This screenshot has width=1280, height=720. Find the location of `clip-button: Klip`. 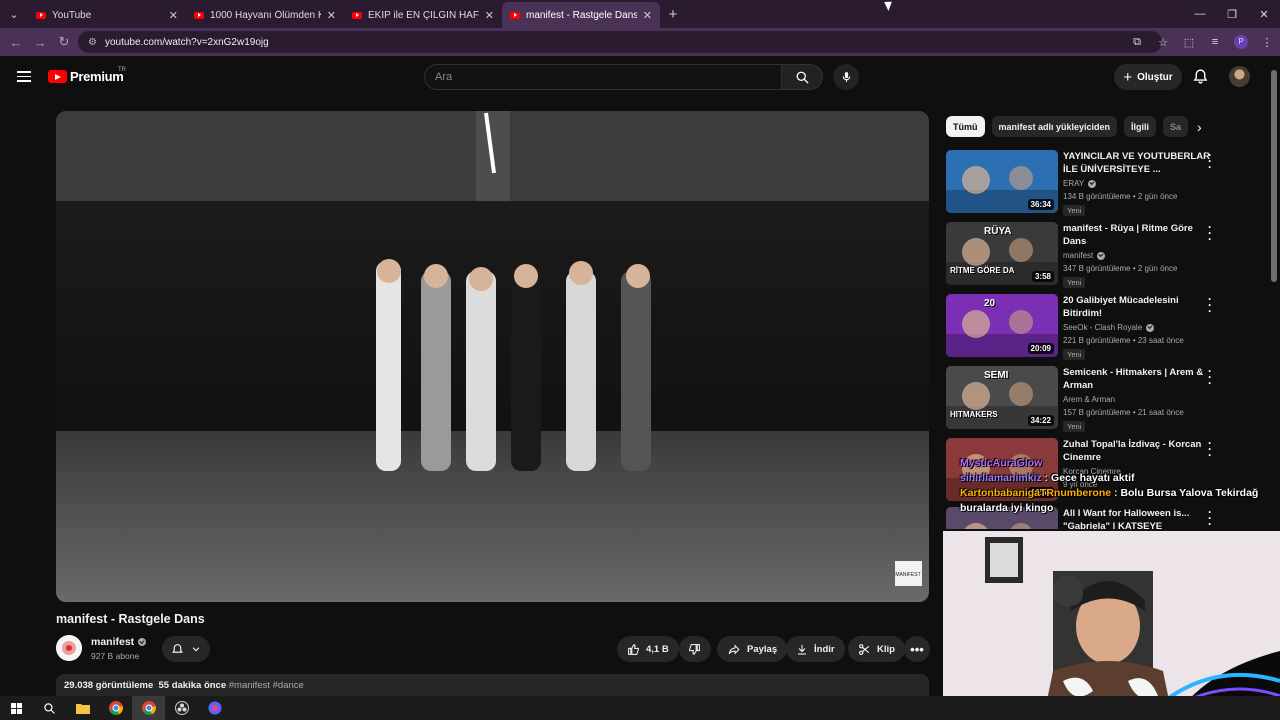

clip-button: Klip is located at coordinates (876, 649).